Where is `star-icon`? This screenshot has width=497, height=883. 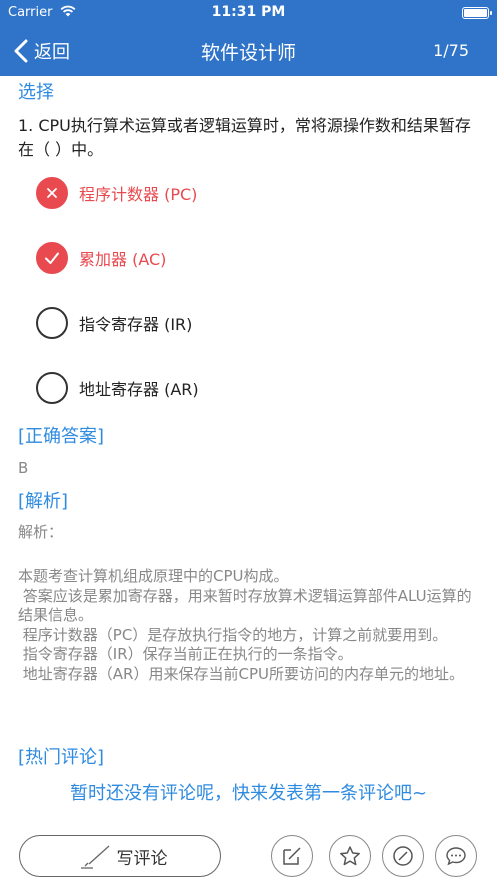 star-icon is located at coordinates (350, 856).